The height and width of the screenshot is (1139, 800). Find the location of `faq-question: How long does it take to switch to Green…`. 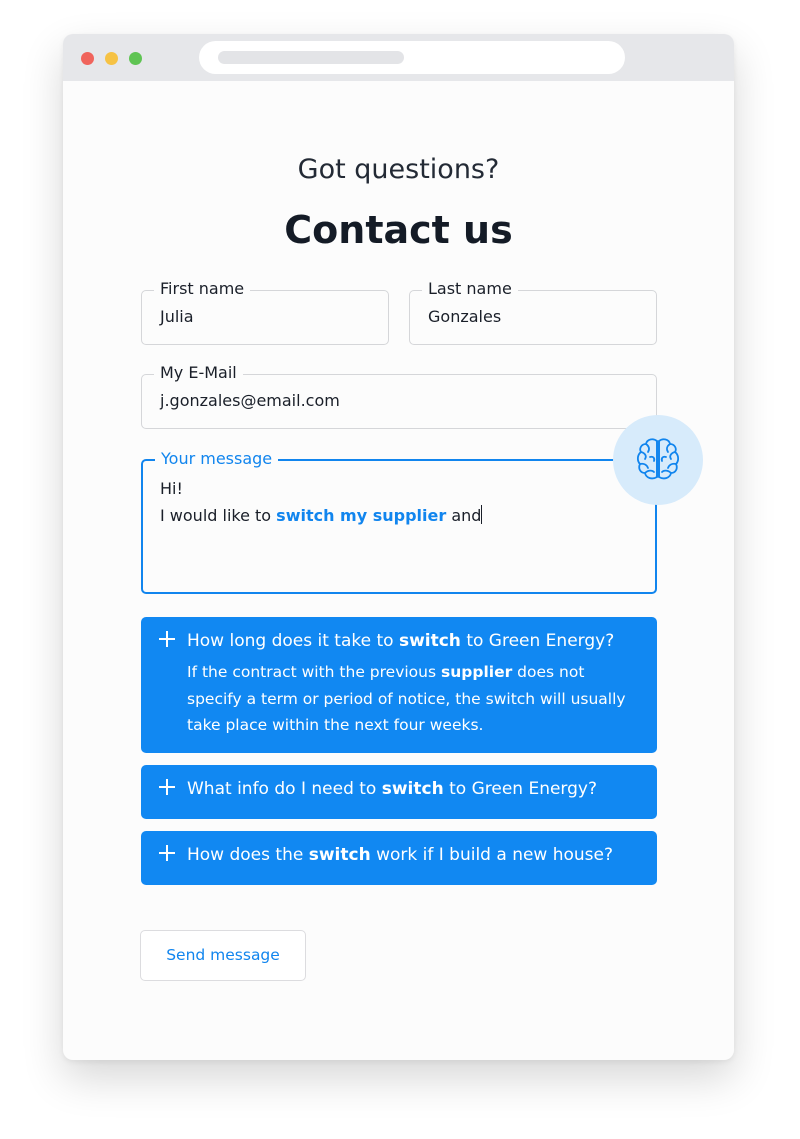

faq-question: How long does it take to switch to Green… is located at coordinates (400, 641).